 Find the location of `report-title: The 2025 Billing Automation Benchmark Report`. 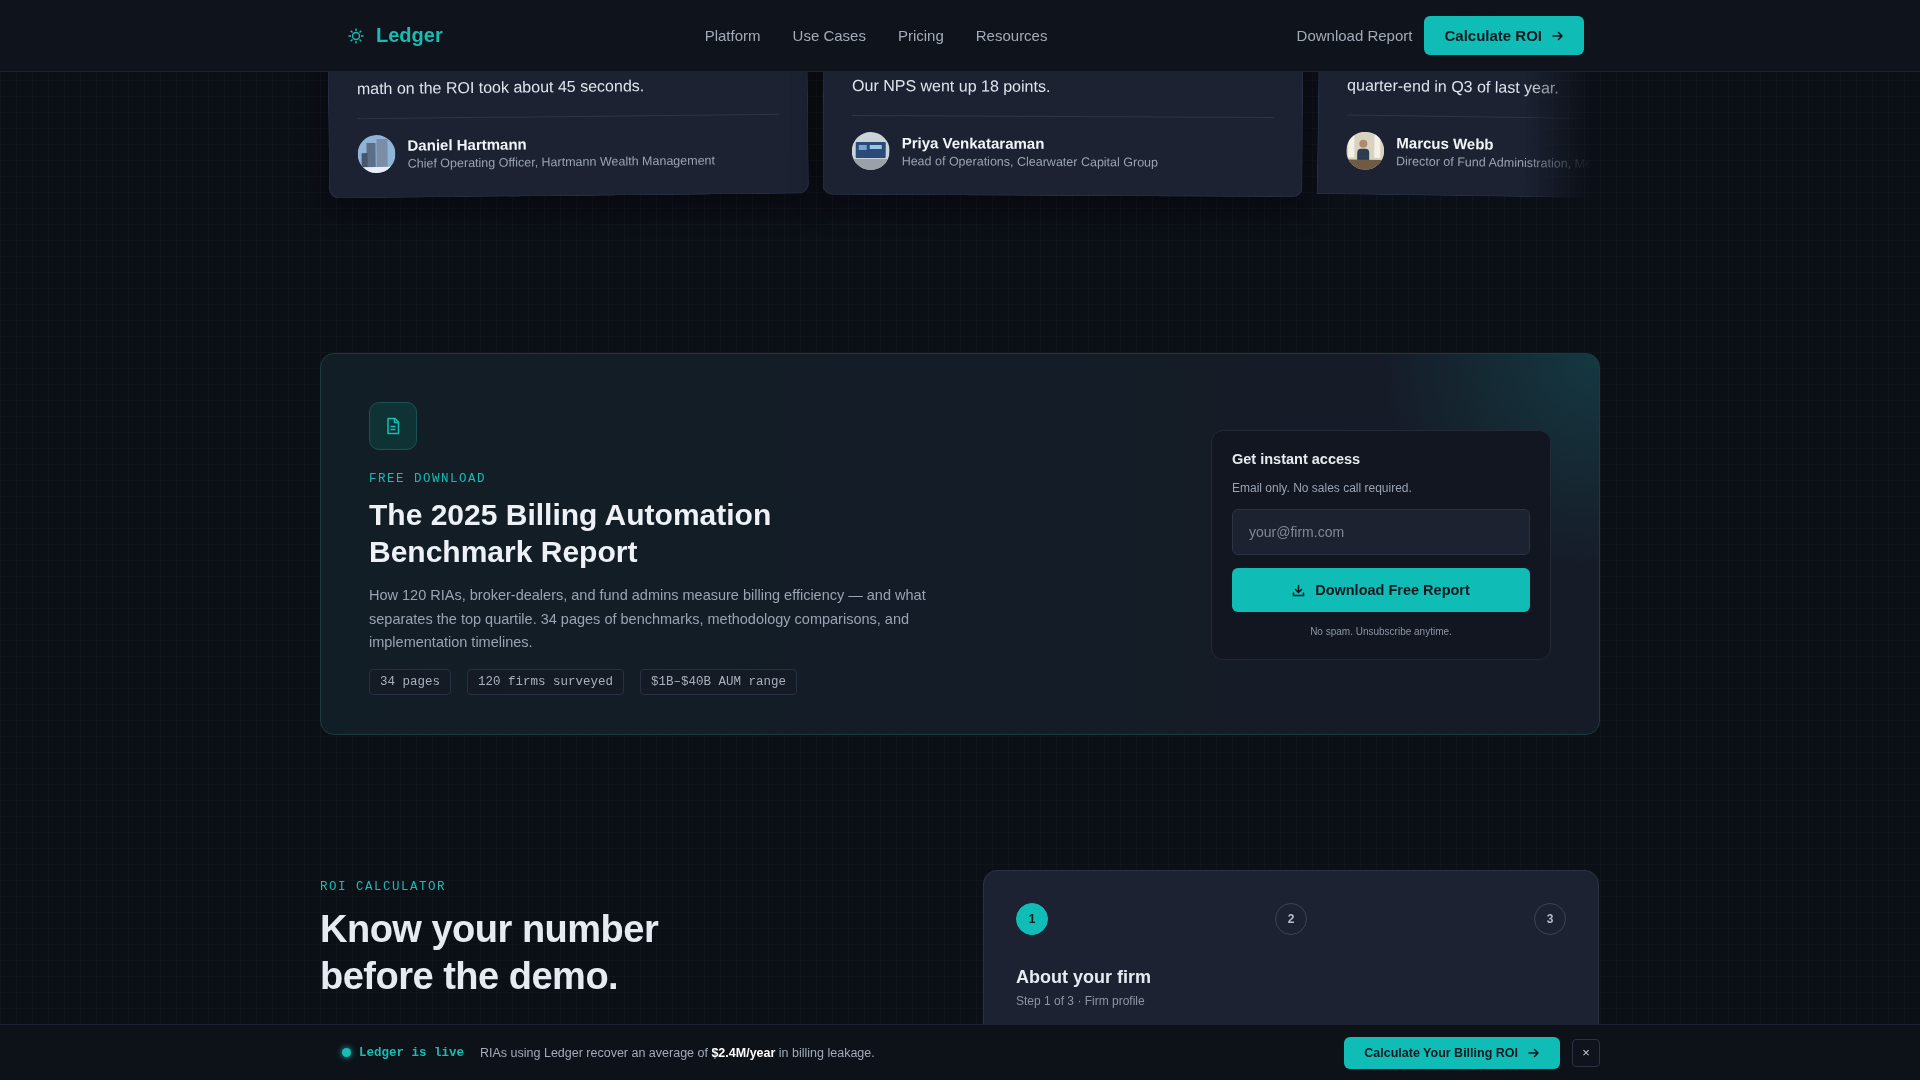

report-title: The 2025 Billing Automation Benchmark Report is located at coordinates (571, 533).